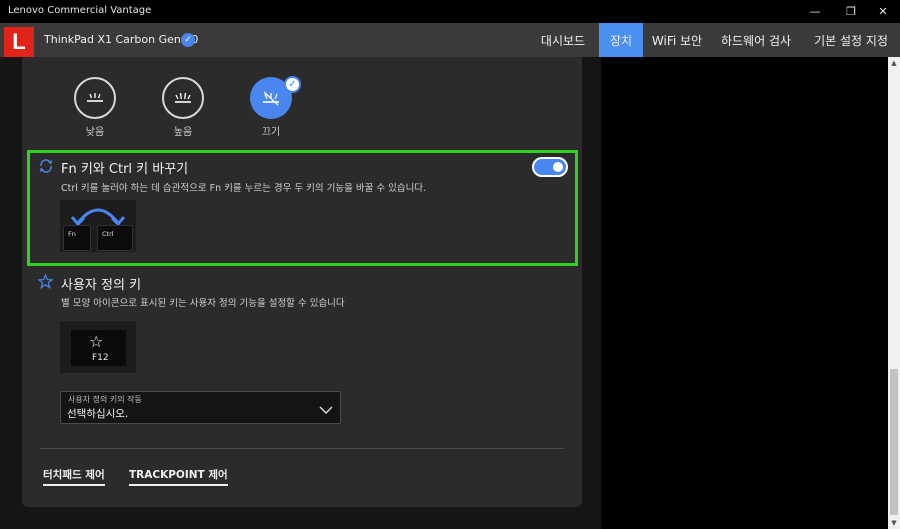 The width and height of the screenshot is (900, 529). What do you see at coordinates (46, 166) in the screenshot?
I see `swap-refresh-icon` at bounding box center [46, 166].